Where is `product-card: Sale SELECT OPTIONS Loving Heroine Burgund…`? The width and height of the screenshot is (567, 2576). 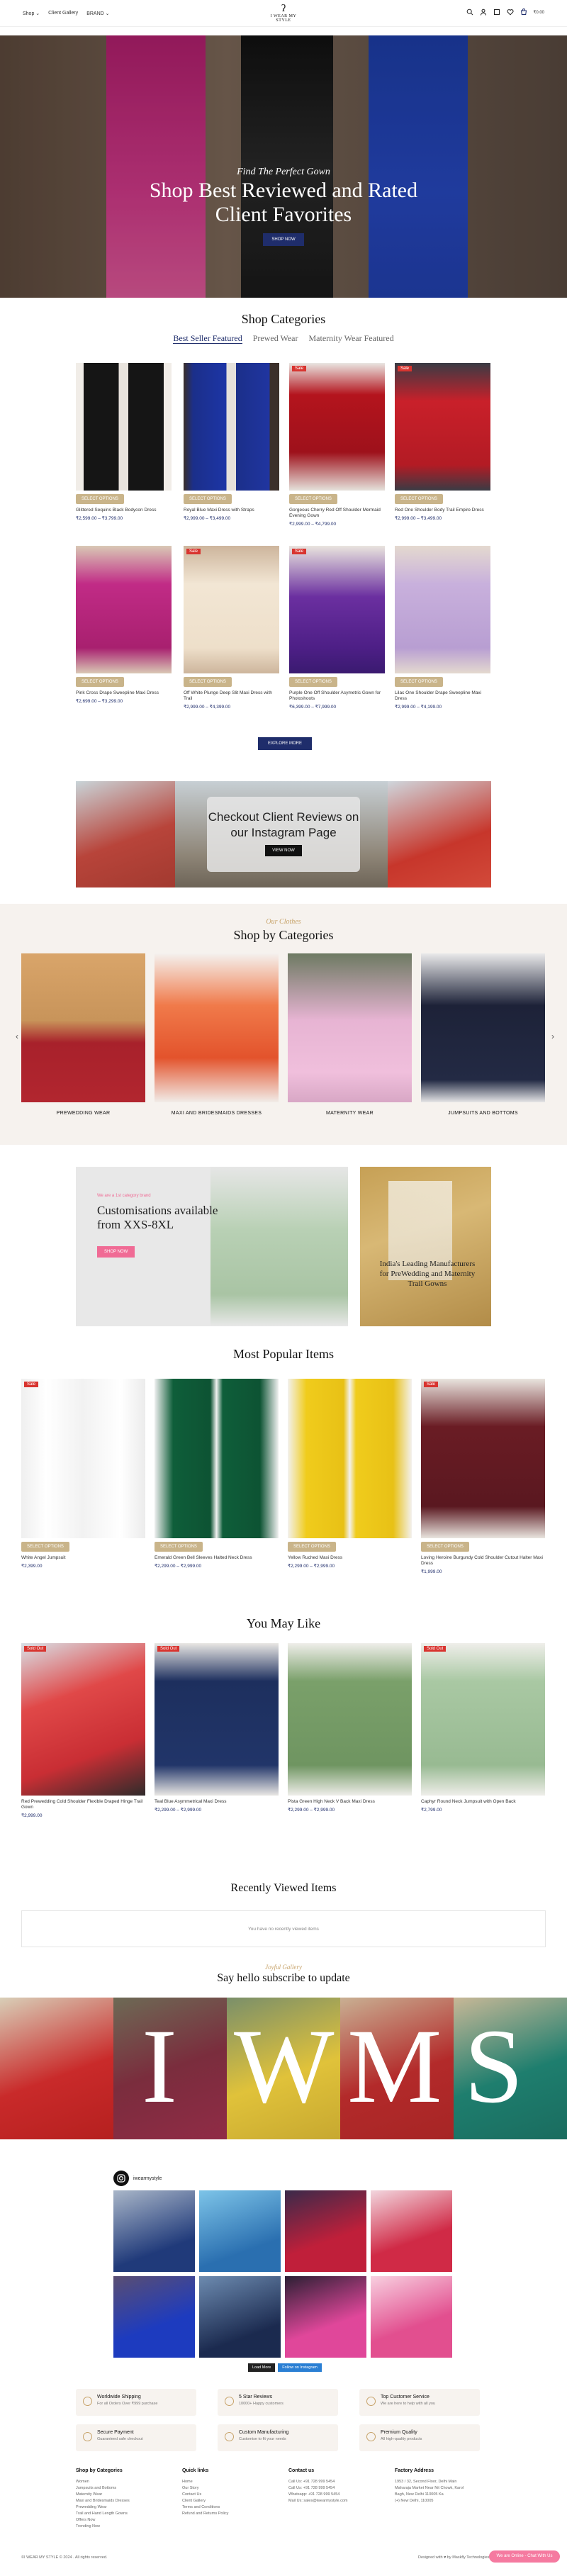 product-card: Sale SELECT OPTIONS Loving Heroine Burgund… is located at coordinates (483, 1477).